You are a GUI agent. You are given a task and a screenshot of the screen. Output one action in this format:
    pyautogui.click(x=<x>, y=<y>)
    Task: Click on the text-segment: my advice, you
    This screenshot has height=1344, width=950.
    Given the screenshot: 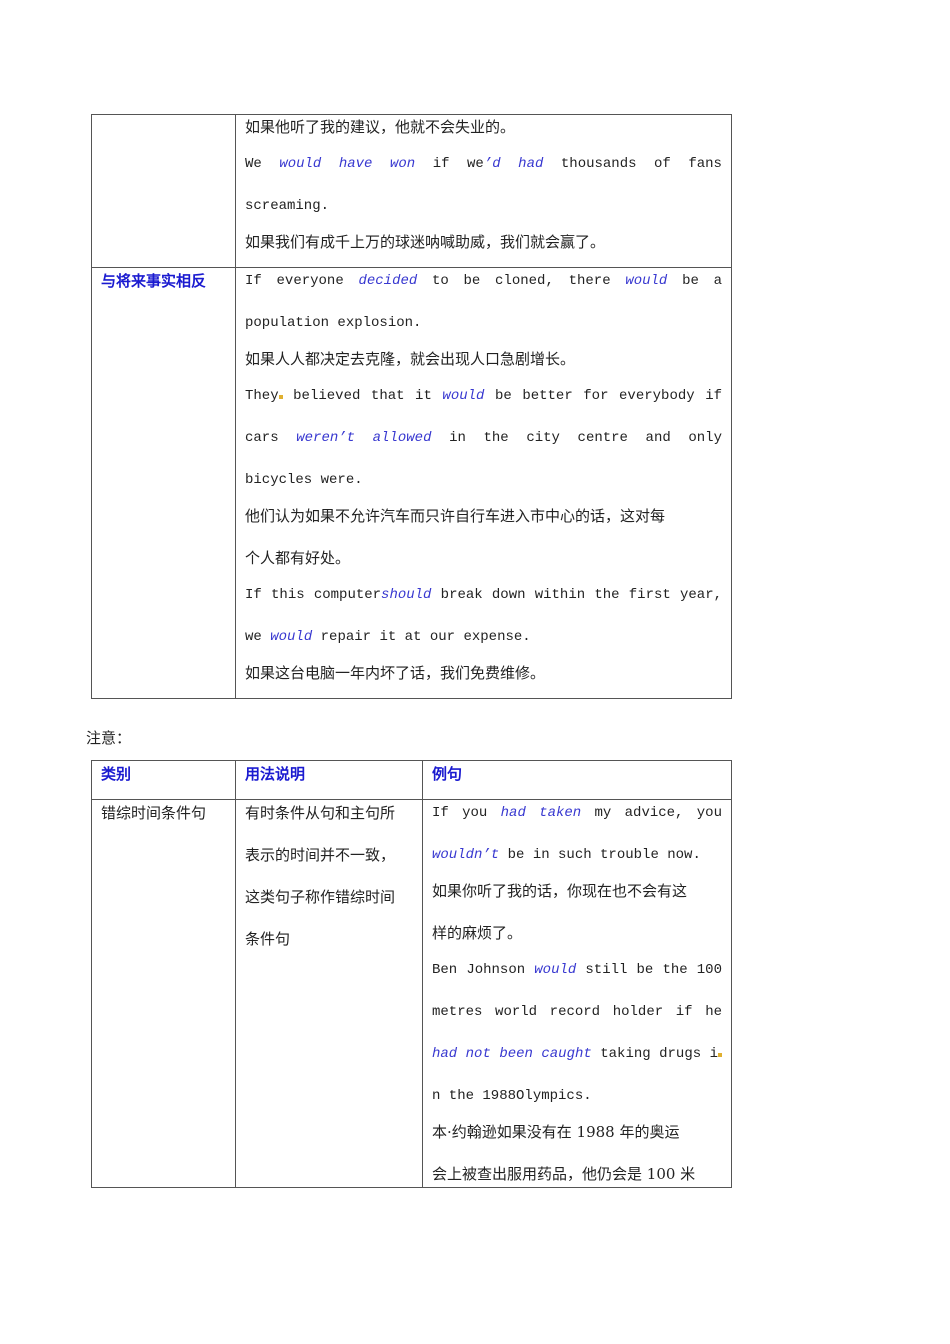 What is the action you would take?
    pyautogui.click(x=651, y=813)
    